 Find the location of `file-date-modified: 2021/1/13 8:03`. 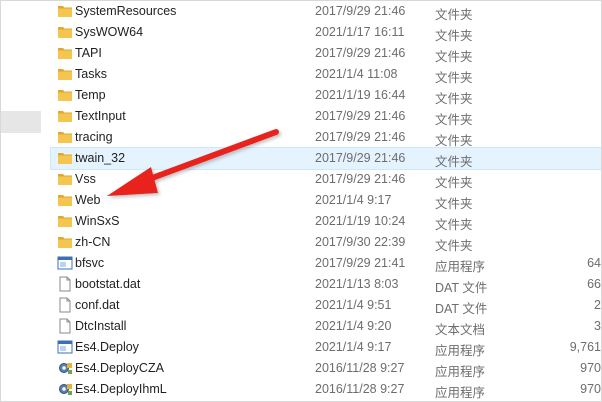

file-date-modified: 2021/1/13 8:03 is located at coordinates (357, 284).